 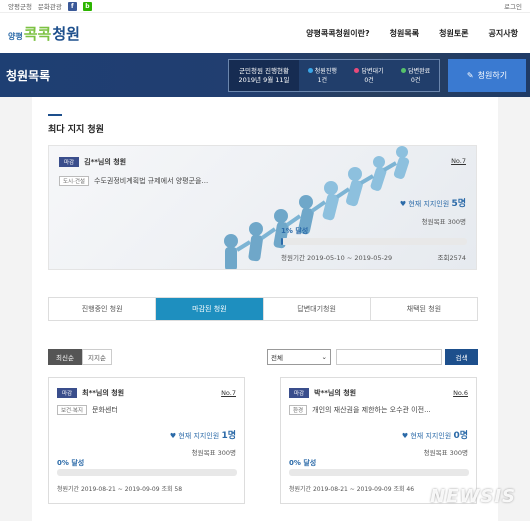 I want to click on link-culture: 문화관광, so click(x=50, y=6).